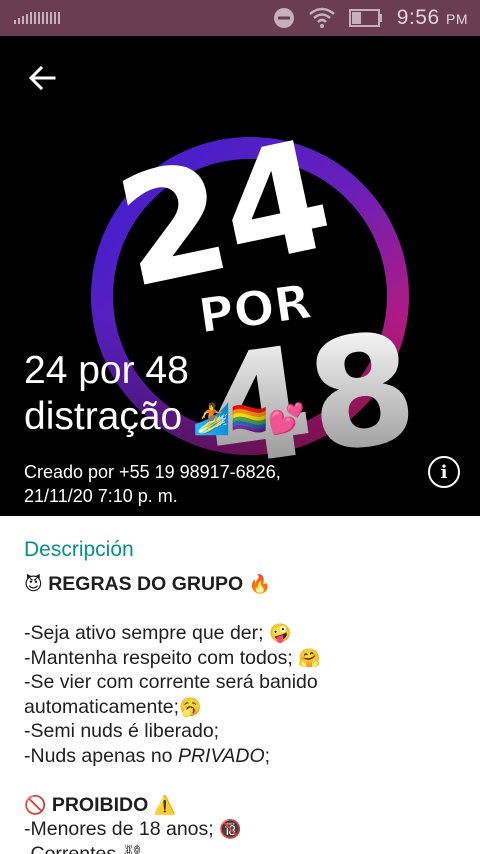 This screenshot has width=480, height=854. I want to click on devil-emoji: 😈, so click(33, 584).